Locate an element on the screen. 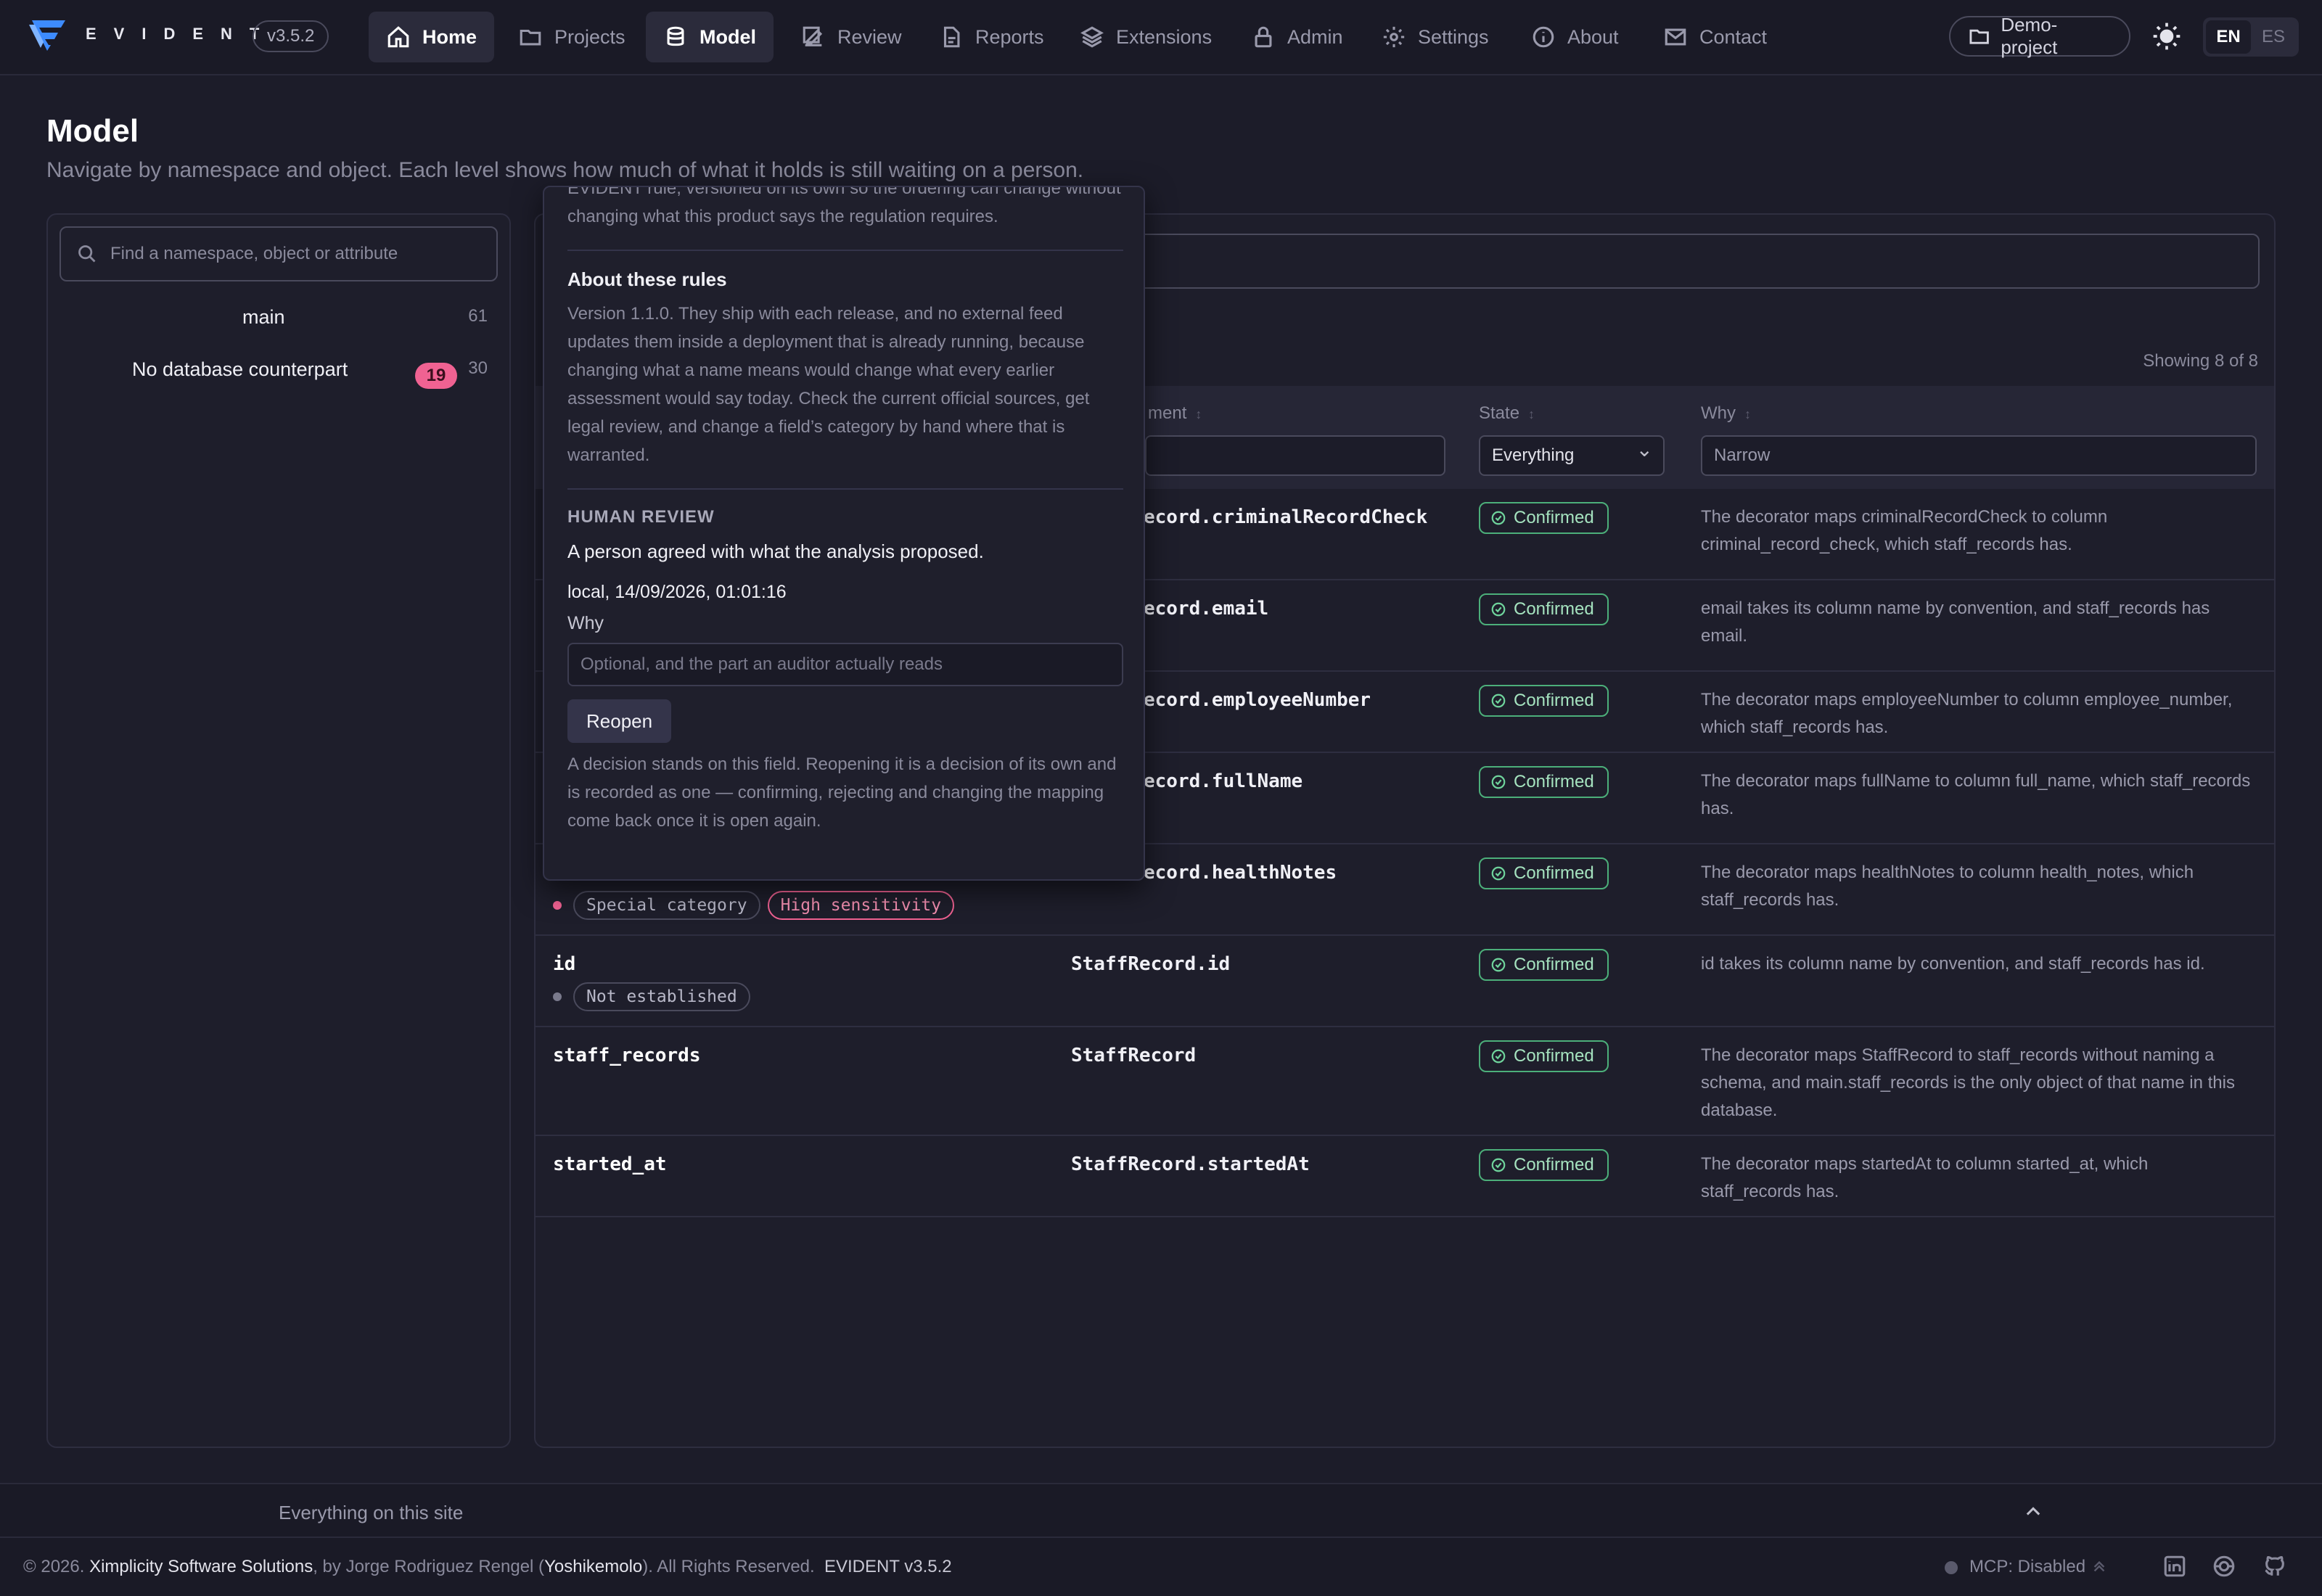 The width and height of the screenshot is (2322, 1596). nav-contact: Contact is located at coordinates (1715, 37).